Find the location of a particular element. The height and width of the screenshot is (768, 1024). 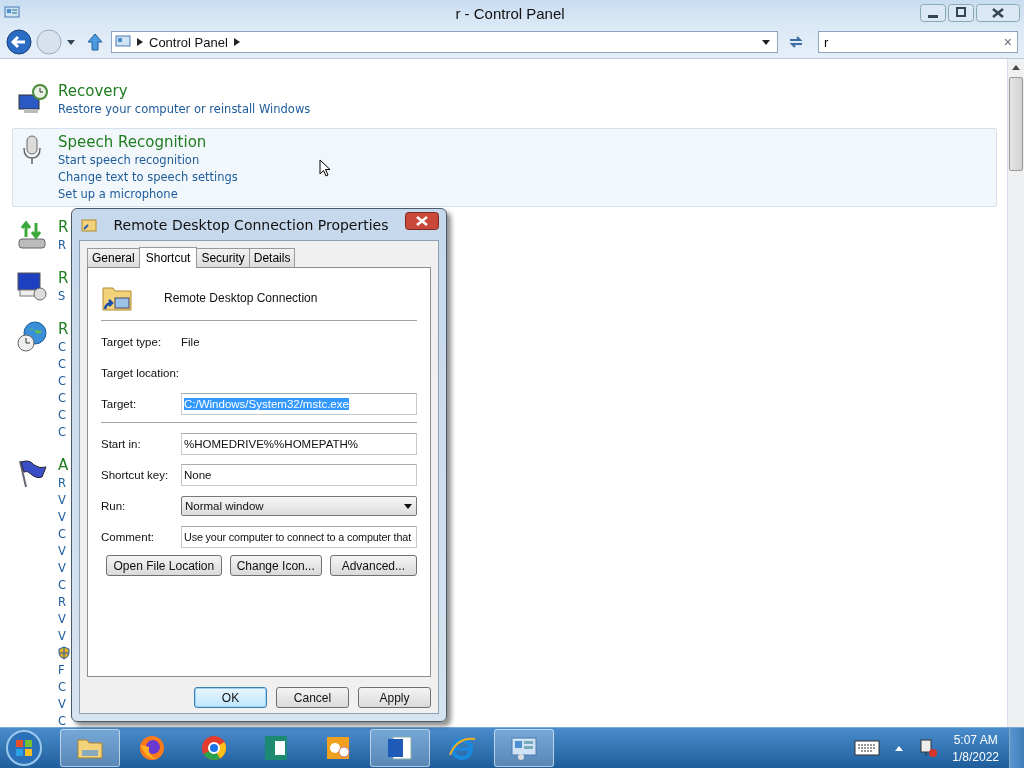

dialog-tab: General is located at coordinates (113, 257).